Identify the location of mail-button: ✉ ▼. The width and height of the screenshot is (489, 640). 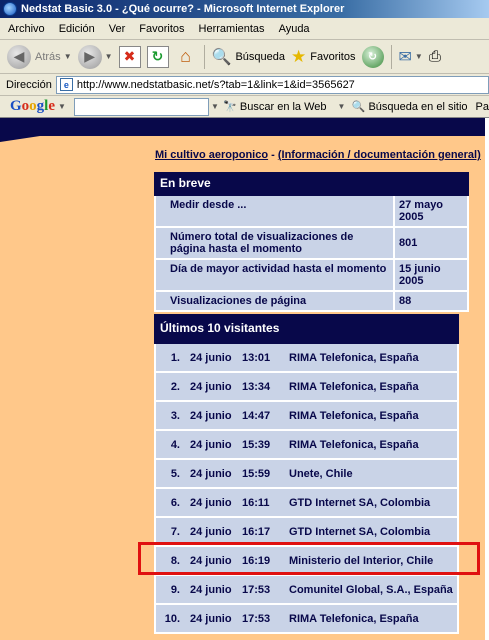
(411, 57).